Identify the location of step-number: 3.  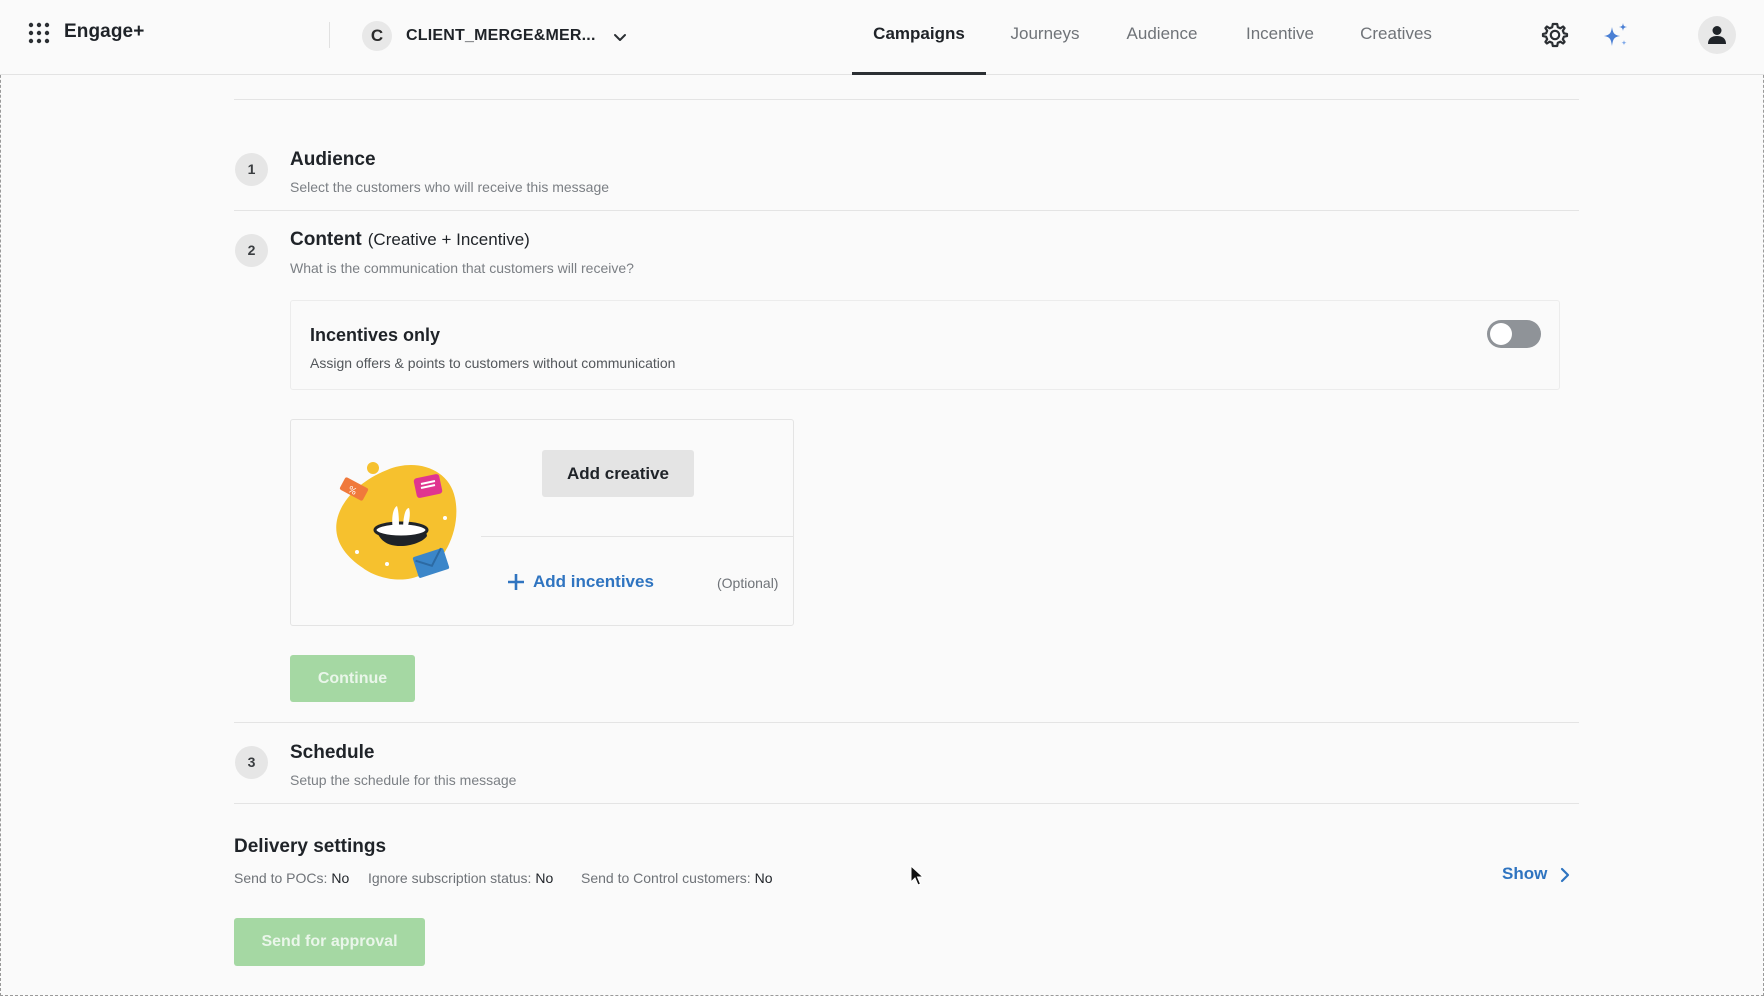
(251, 762).